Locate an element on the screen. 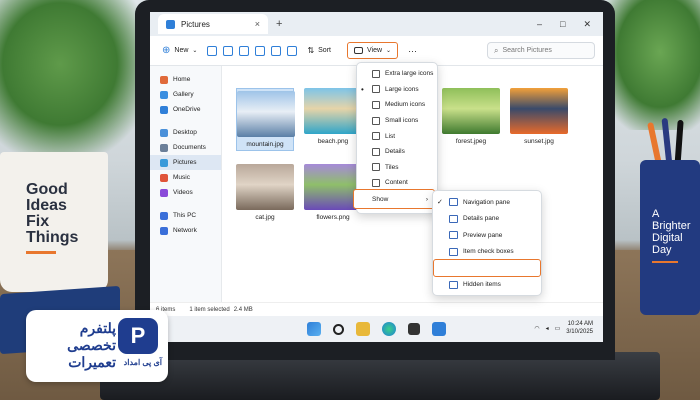 The image size is (700, 400). view-option-label: Medium icons is located at coordinates (405, 105).